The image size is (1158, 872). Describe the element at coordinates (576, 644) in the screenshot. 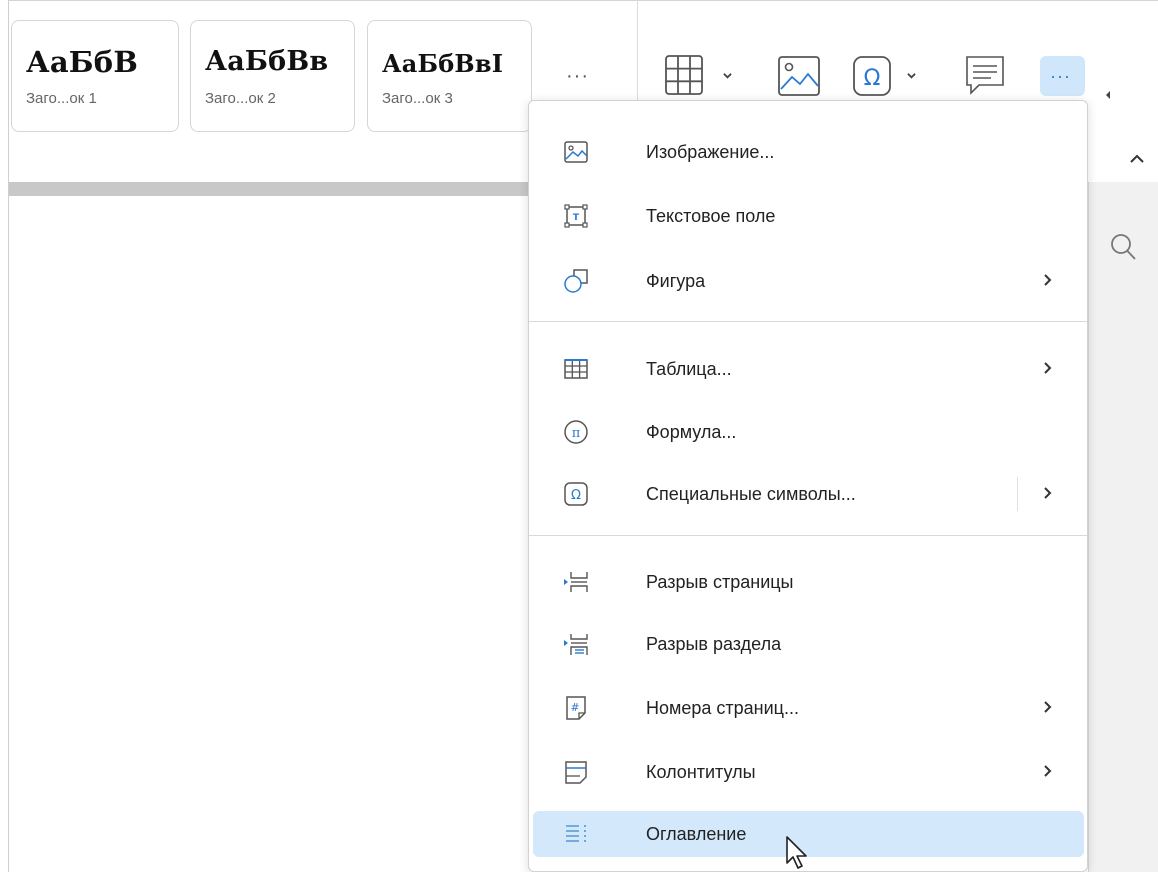

I see `section-break-icon` at that location.